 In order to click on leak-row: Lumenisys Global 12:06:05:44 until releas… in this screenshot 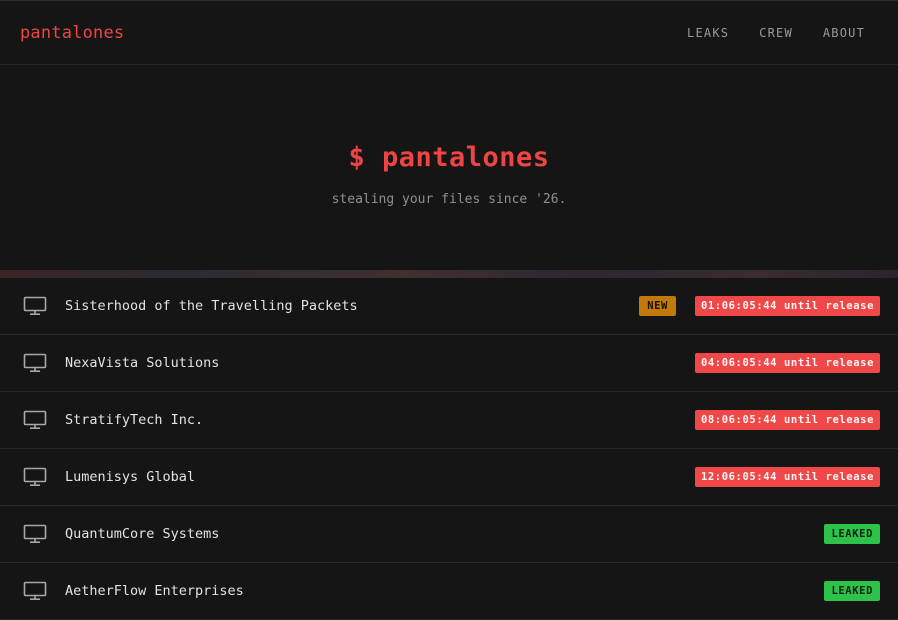, I will do `click(449, 477)`.